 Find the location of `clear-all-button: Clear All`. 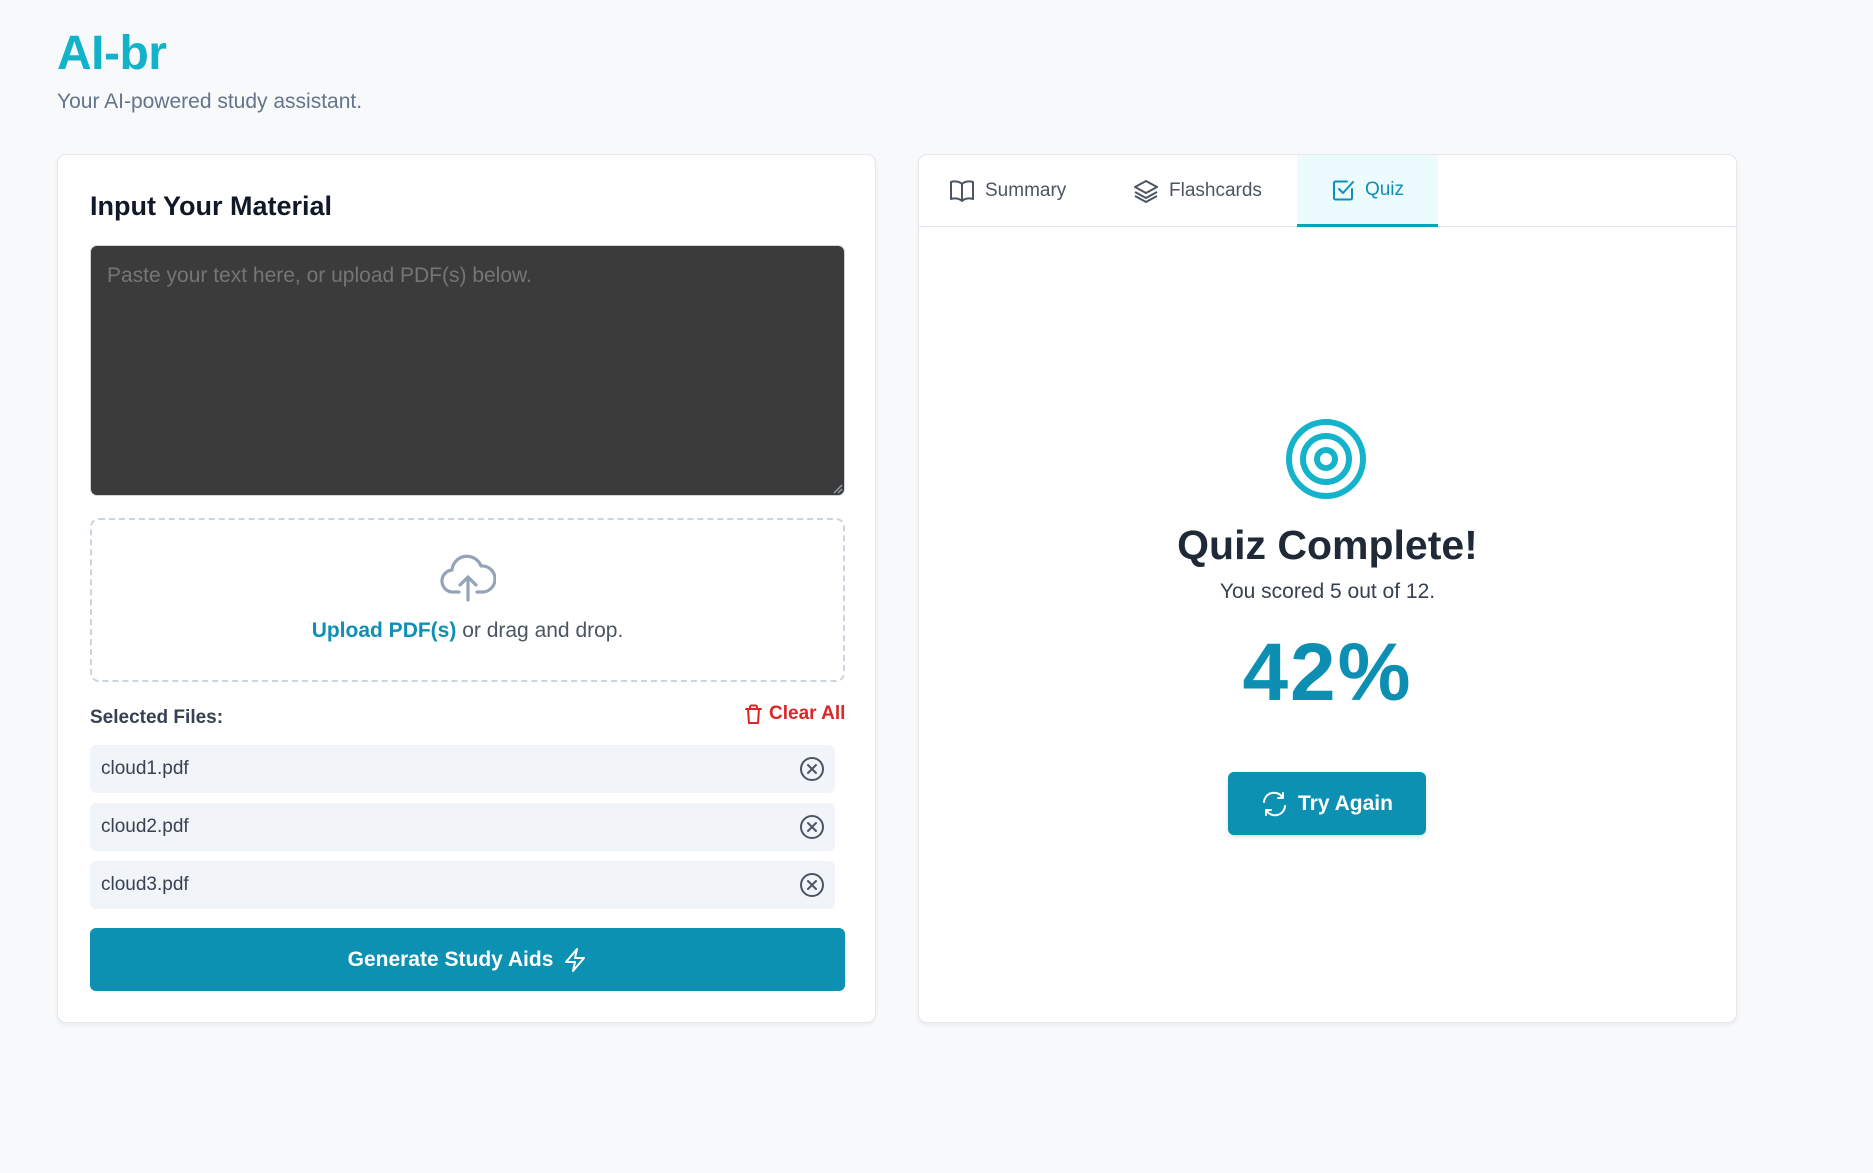

clear-all-button: Clear All is located at coordinates (794, 714).